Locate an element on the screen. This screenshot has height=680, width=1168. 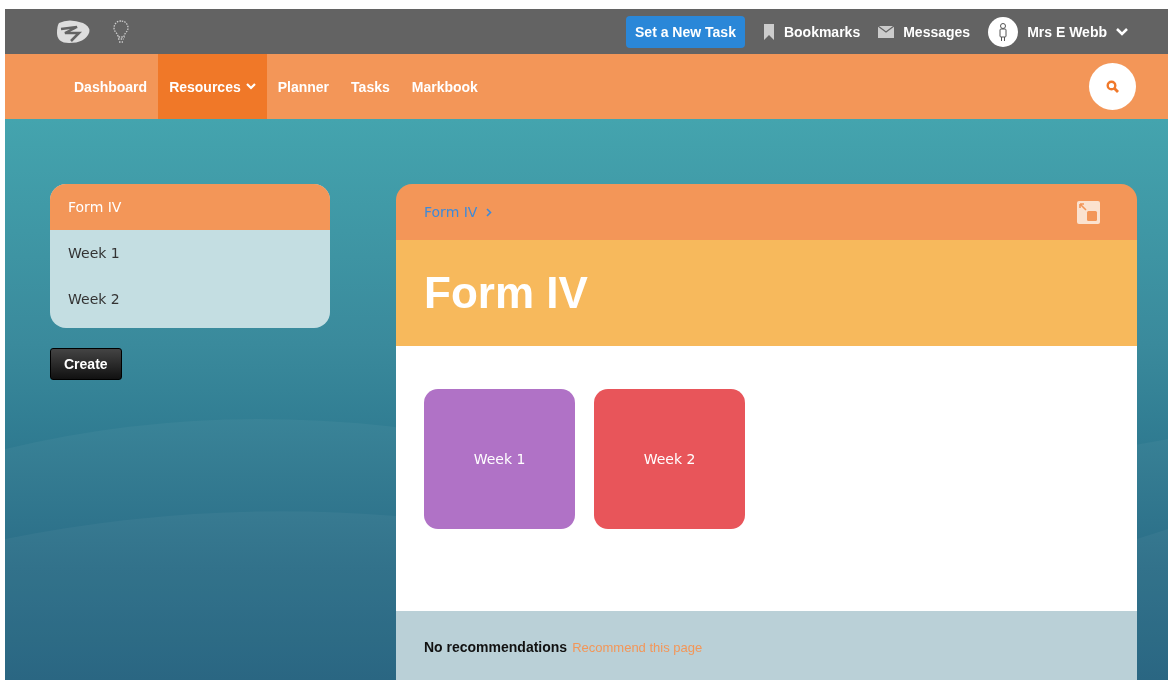
nav-tab: Markbook is located at coordinates (444, 86).